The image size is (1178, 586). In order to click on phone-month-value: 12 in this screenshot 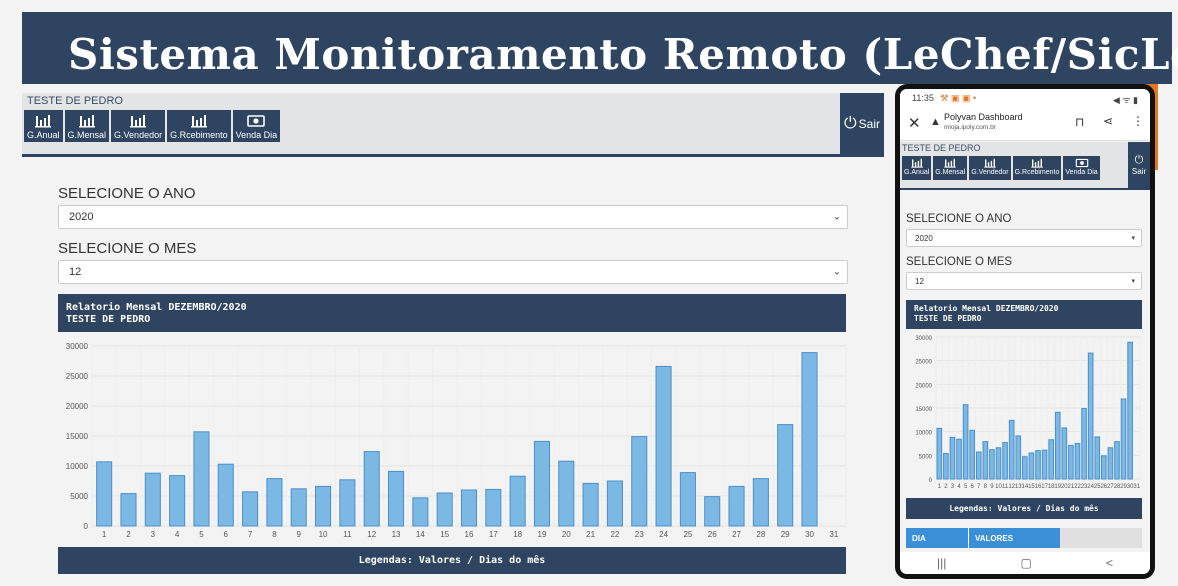, I will do `click(919, 281)`.